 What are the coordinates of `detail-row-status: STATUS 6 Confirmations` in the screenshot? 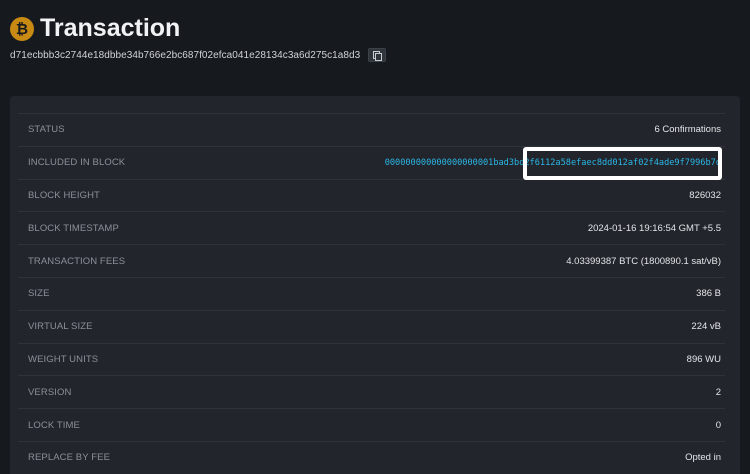 It's located at (371, 129).